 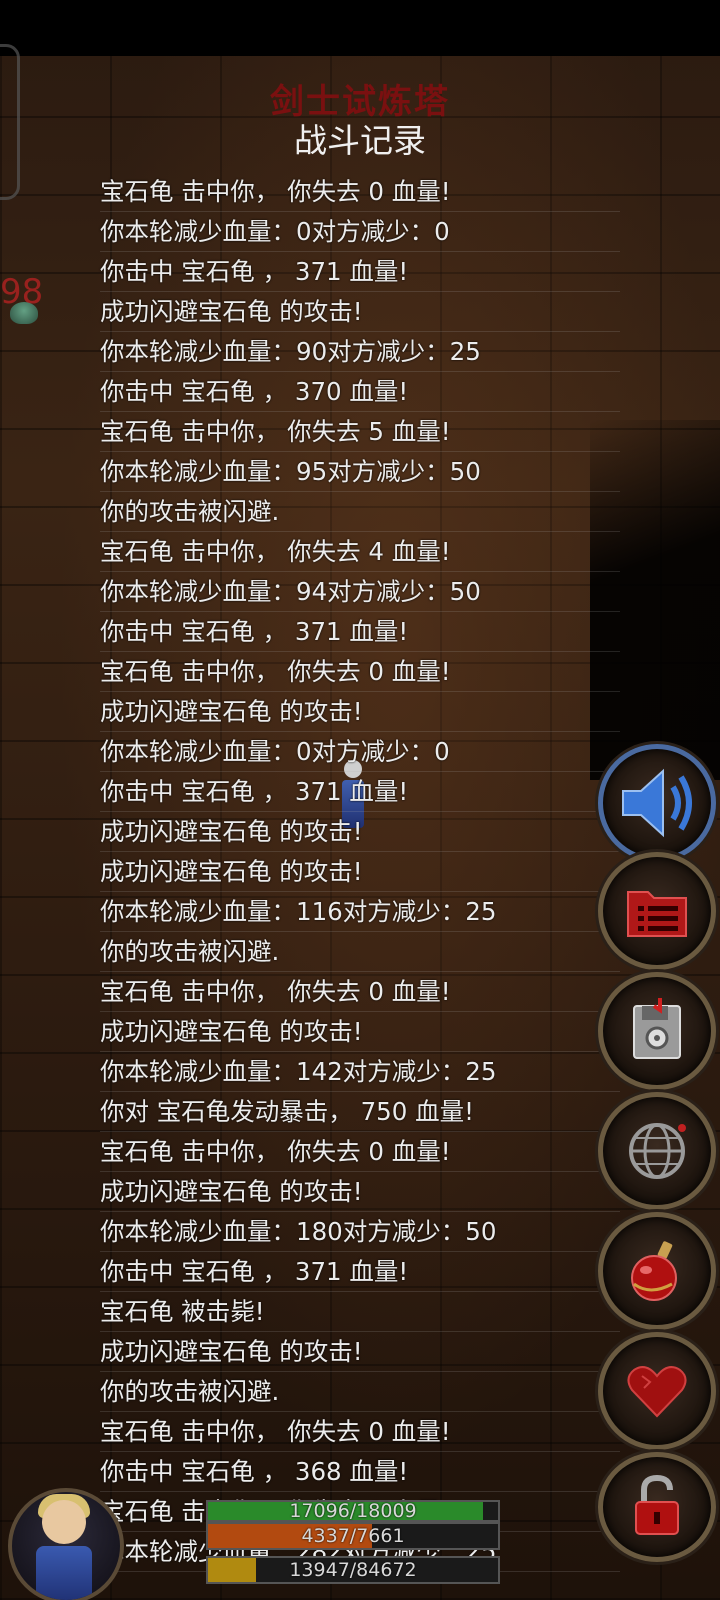 I want to click on health-button, so click(x=657, y=1391).